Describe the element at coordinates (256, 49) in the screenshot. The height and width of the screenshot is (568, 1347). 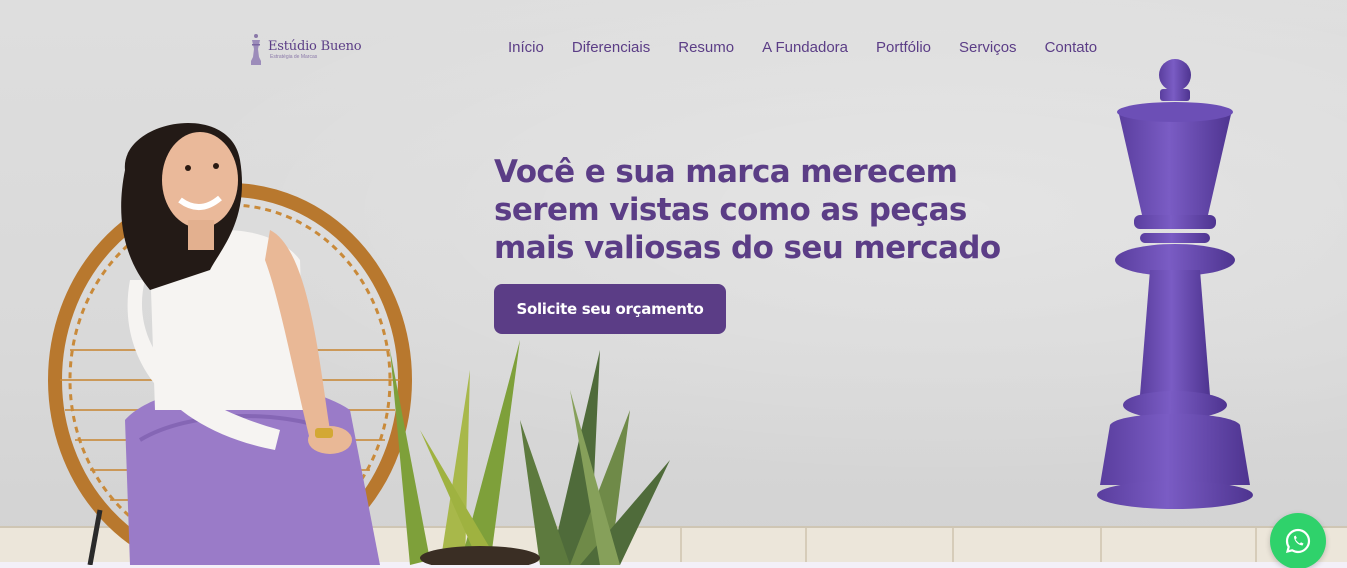
I see `chess-queen-logo-icon` at that location.